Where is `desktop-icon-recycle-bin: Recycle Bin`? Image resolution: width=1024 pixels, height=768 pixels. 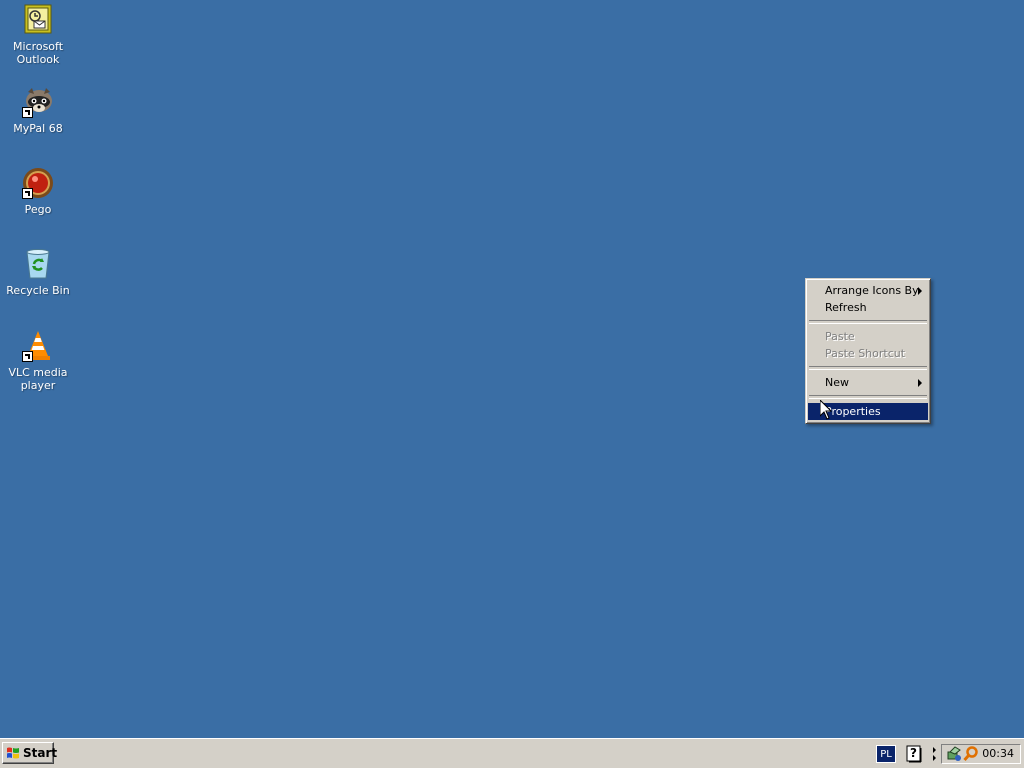 desktop-icon-recycle-bin: Recycle Bin is located at coordinates (38, 272).